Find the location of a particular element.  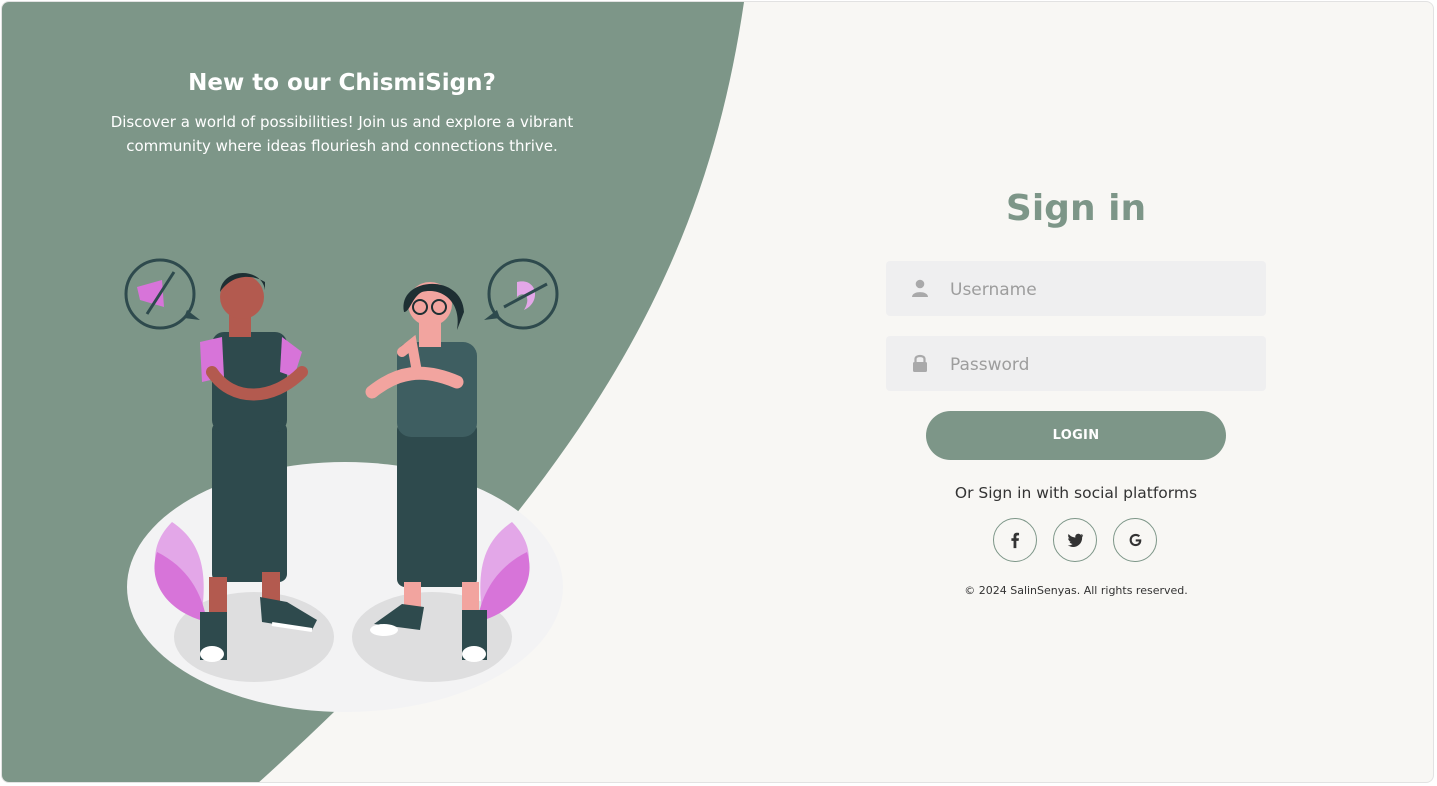

google-icon is located at coordinates (1135, 540).